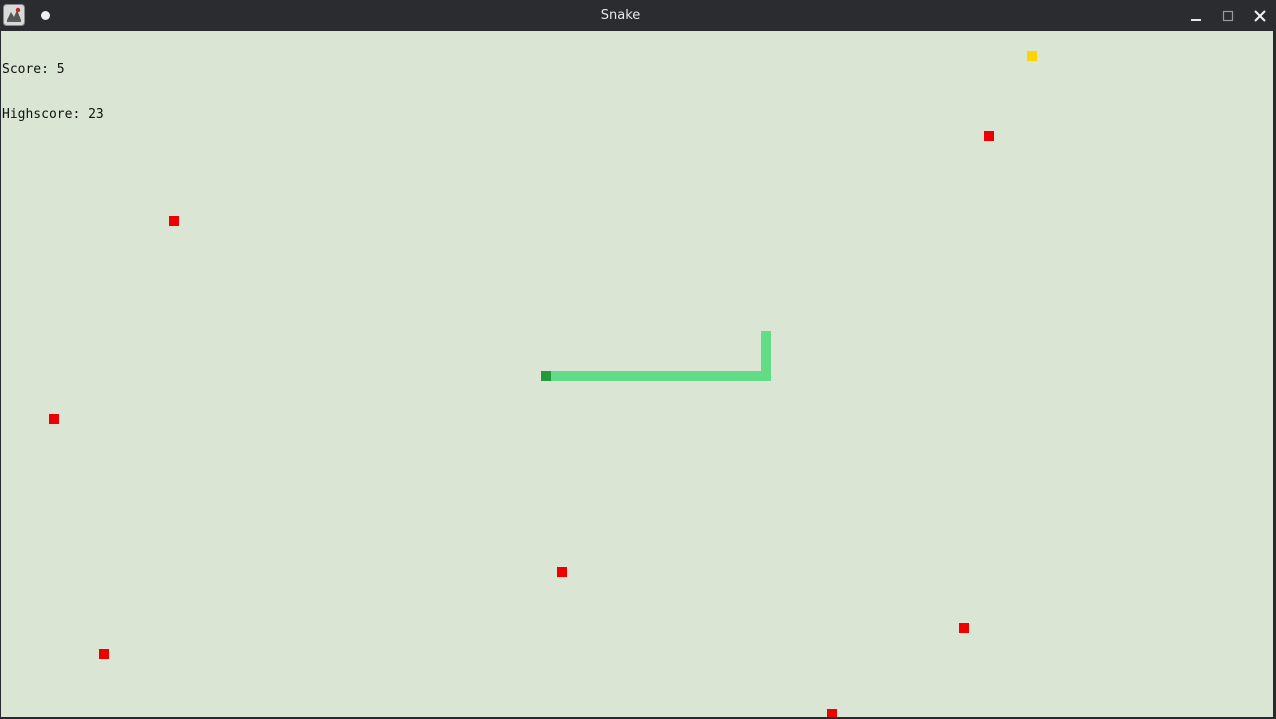 Image resolution: width=1276 pixels, height=719 pixels. Describe the element at coordinates (620, 15) in the screenshot. I see `window-title: Snake` at that location.